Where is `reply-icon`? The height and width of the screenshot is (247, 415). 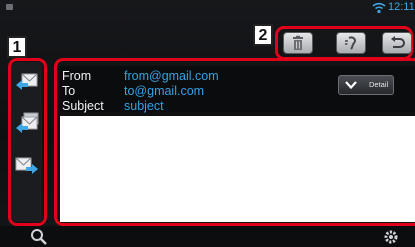 reply-icon is located at coordinates (27, 81).